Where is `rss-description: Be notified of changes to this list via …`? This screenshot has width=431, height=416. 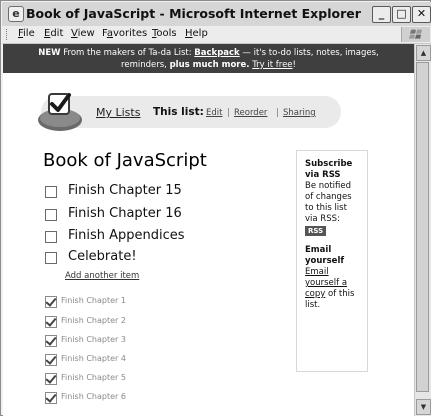
rss-description: Be notified of changes to this list via … is located at coordinates (328, 202).